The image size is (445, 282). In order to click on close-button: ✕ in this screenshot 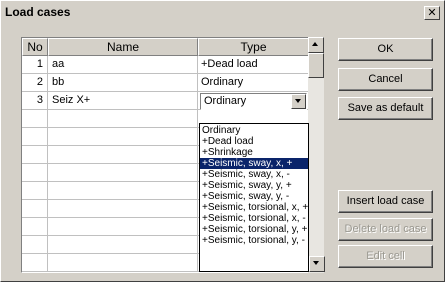, I will do `click(432, 13)`.